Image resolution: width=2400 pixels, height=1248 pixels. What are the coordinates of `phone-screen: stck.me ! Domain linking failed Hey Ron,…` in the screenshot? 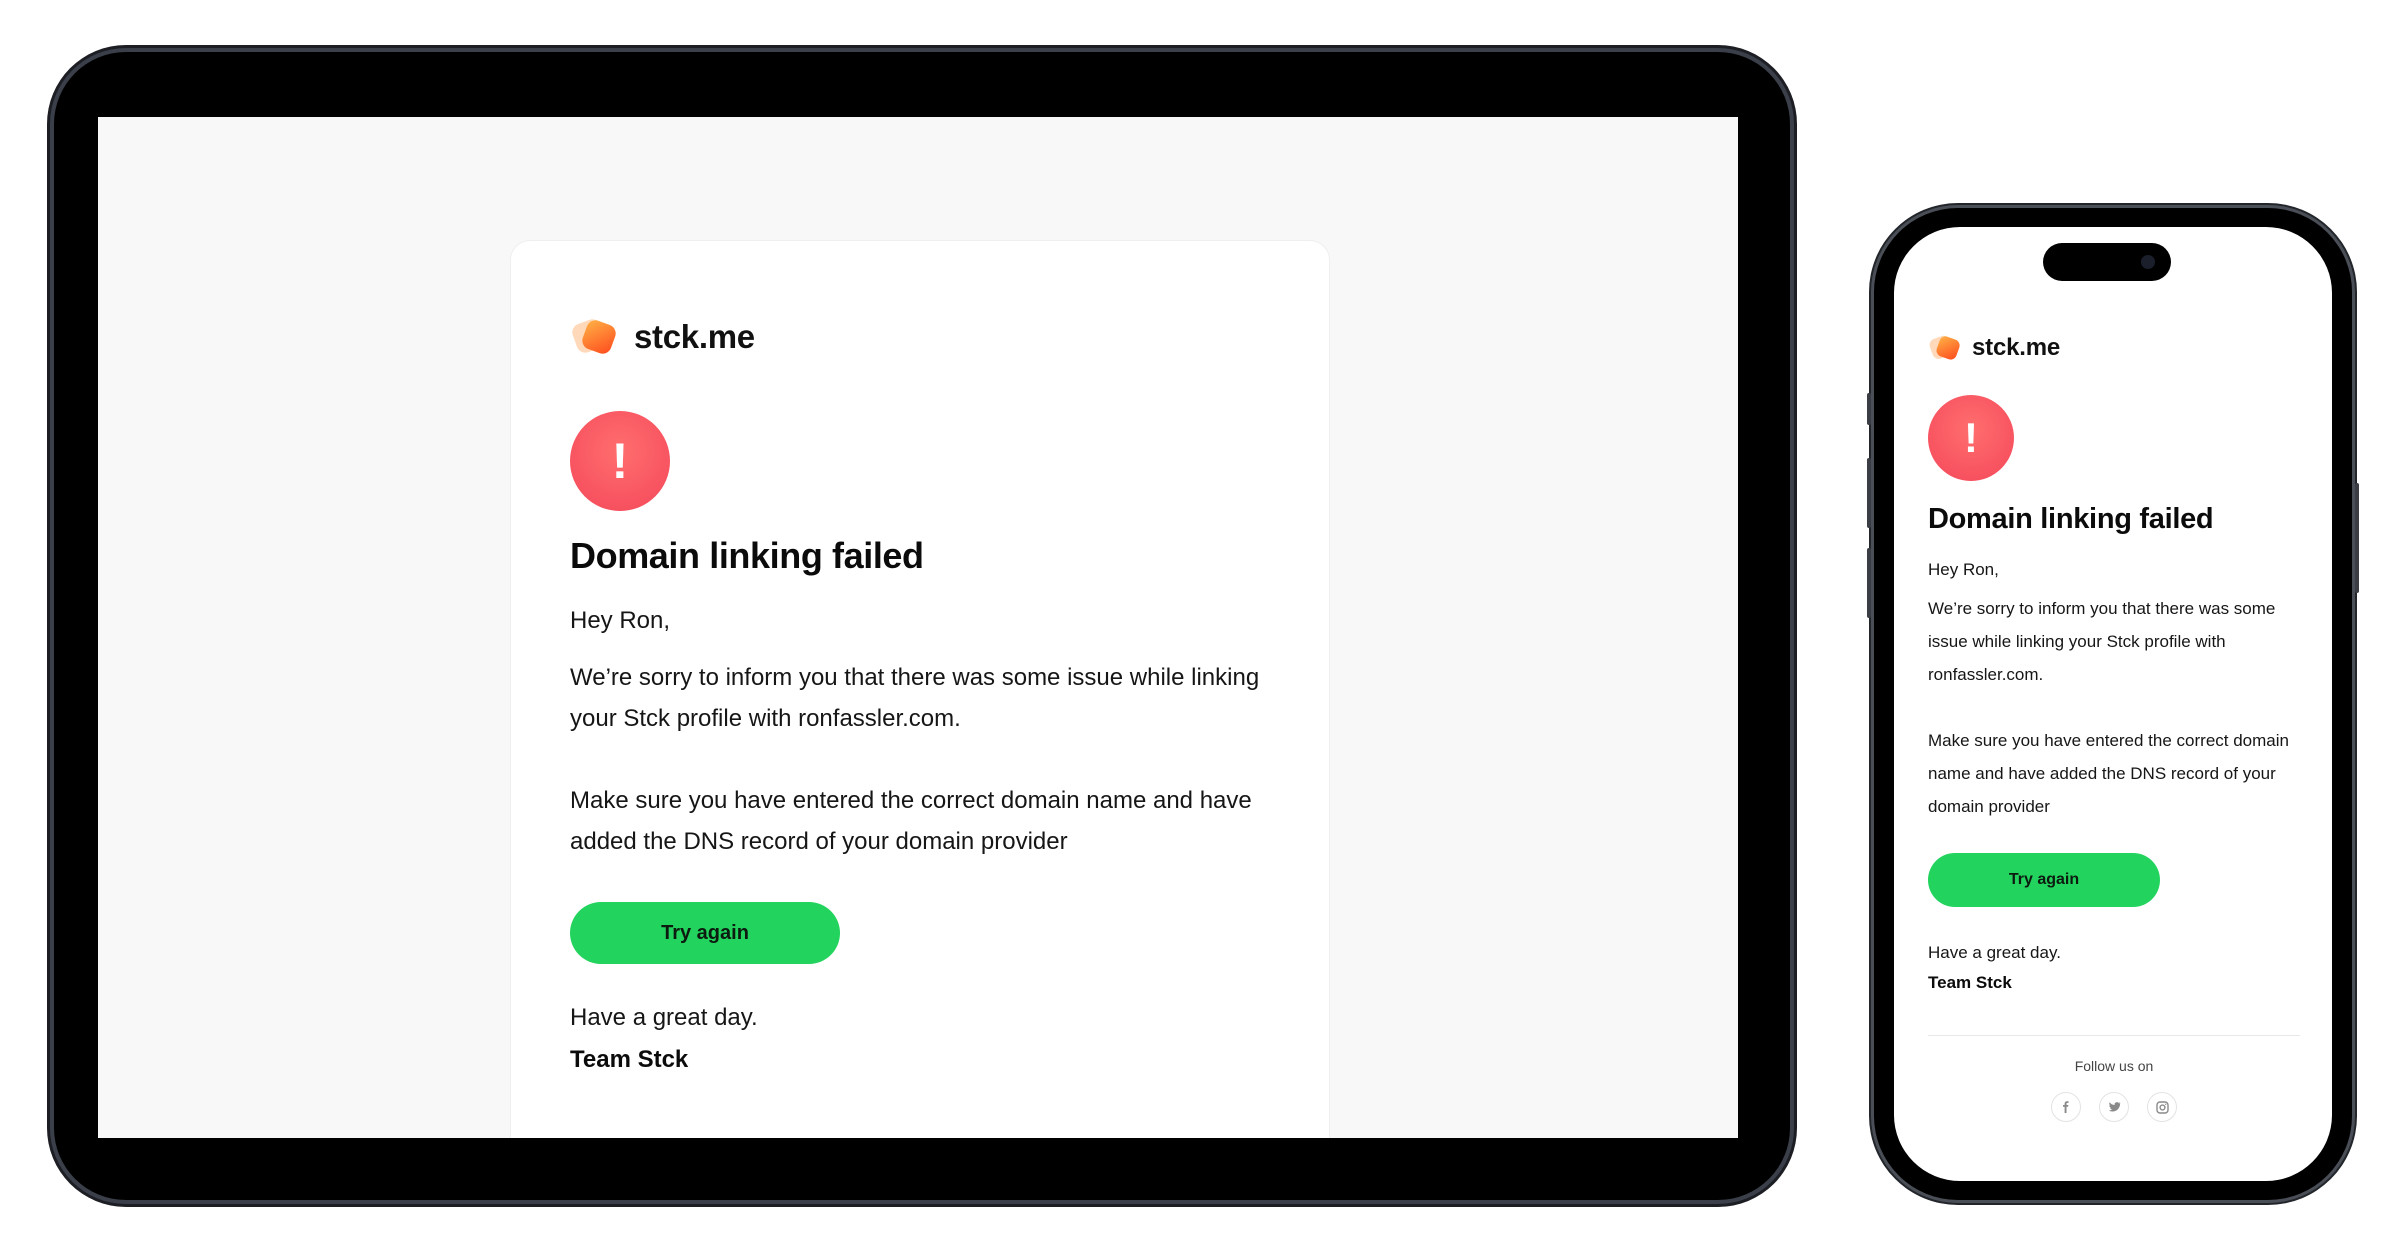 It's located at (2113, 704).